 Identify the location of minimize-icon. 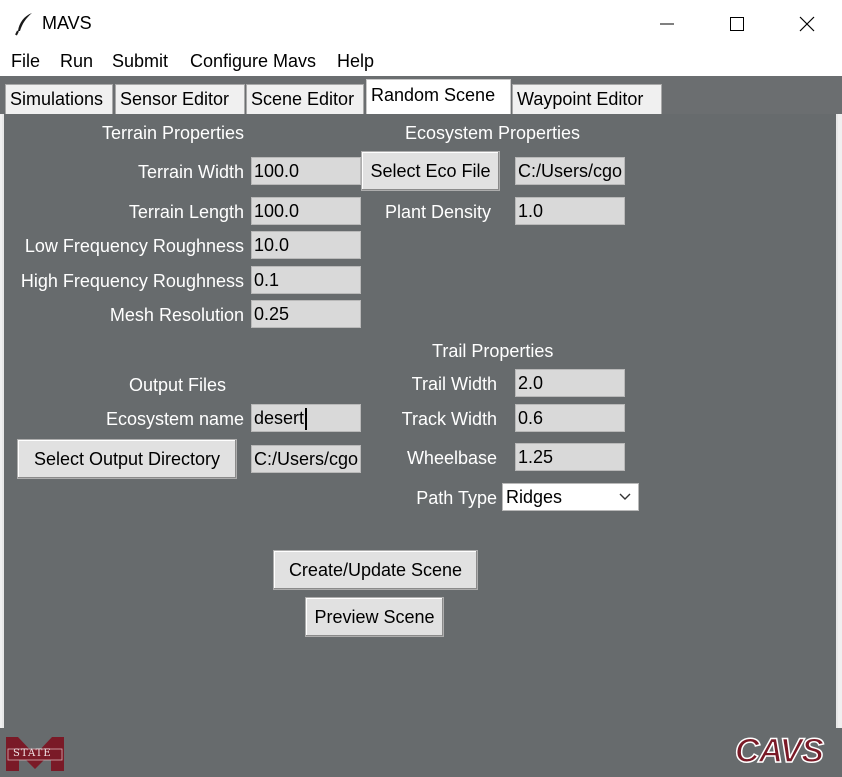
(667, 24).